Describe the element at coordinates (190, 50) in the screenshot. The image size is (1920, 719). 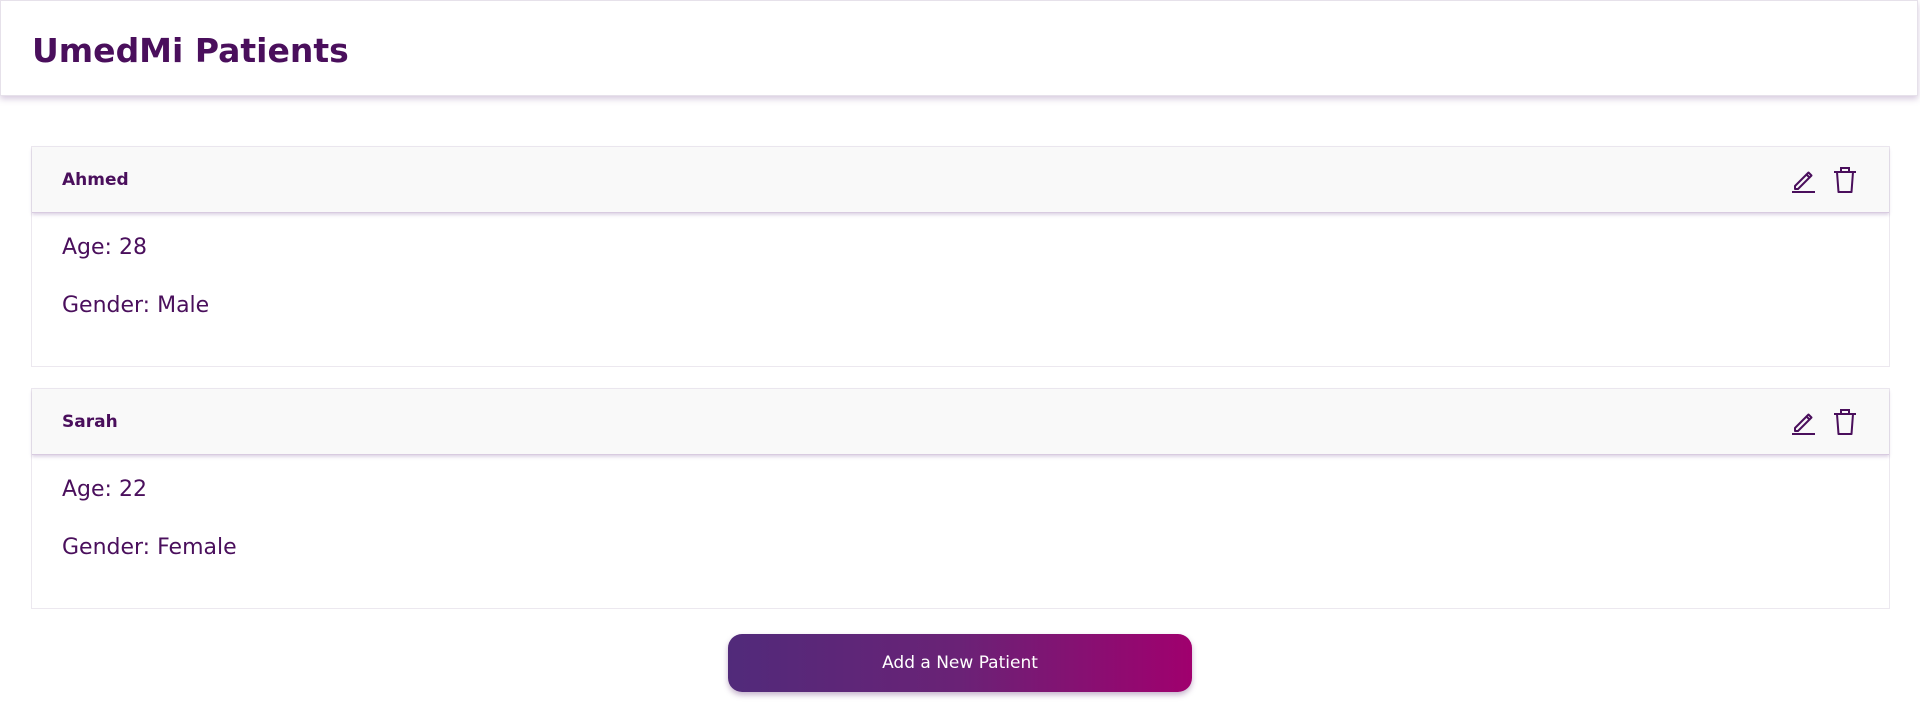
I see `page-title: UmedMi Patients` at that location.